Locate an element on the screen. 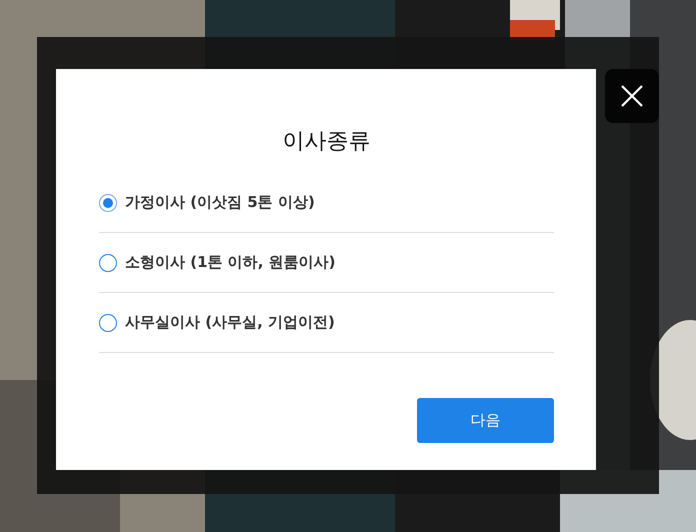 The width and height of the screenshot is (696, 532). option-label: 사무실이사 (사무실, 기업이전) is located at coordinates (230, 322).